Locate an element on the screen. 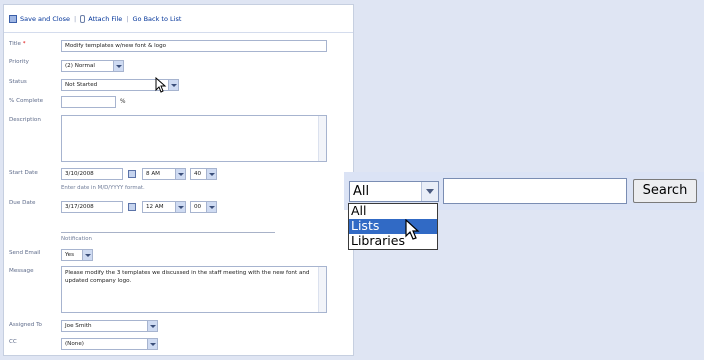 Image resolution: width=704 pixels, height=360 pixels. start-date-label: Start Date is located at coordinates (23, 173).